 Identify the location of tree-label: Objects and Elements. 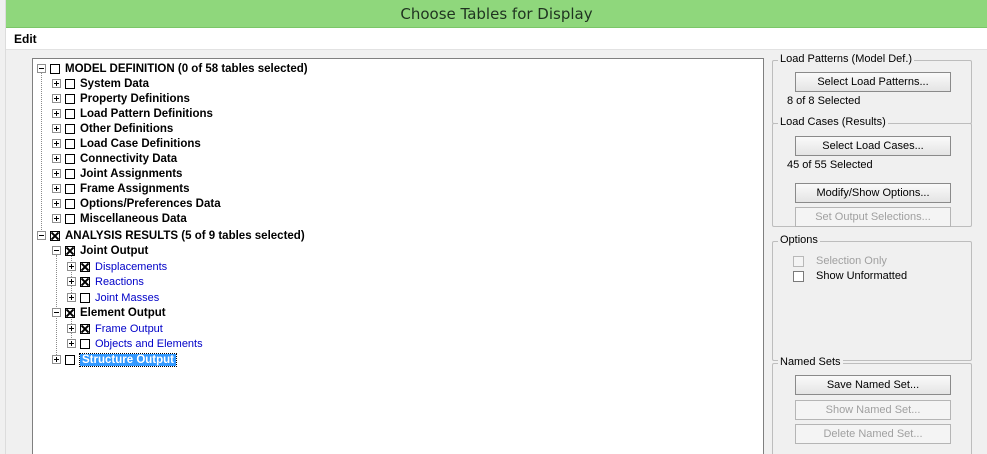
(149, 343).